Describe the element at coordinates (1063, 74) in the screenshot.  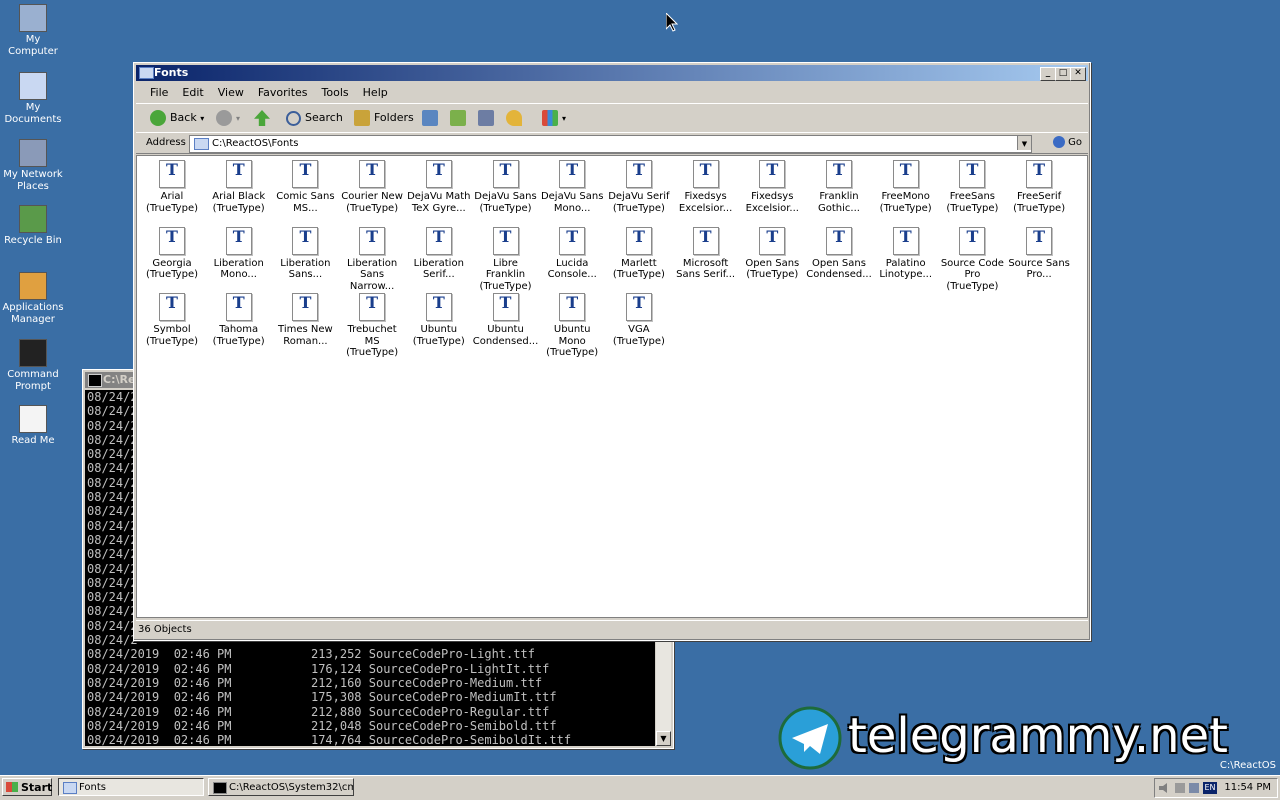
I see `maximize-button: □` at that location.